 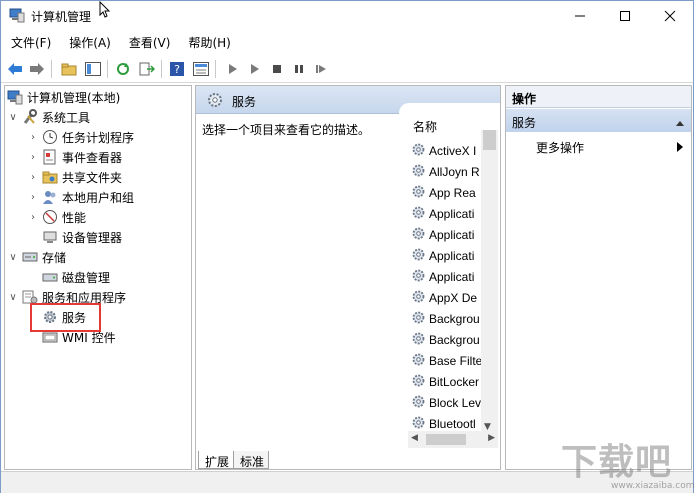 What do you see at coordinates (489, 281) in the screenshot?
I see `vertical-scrollbar: ▼` at bounding box center [489, 281].